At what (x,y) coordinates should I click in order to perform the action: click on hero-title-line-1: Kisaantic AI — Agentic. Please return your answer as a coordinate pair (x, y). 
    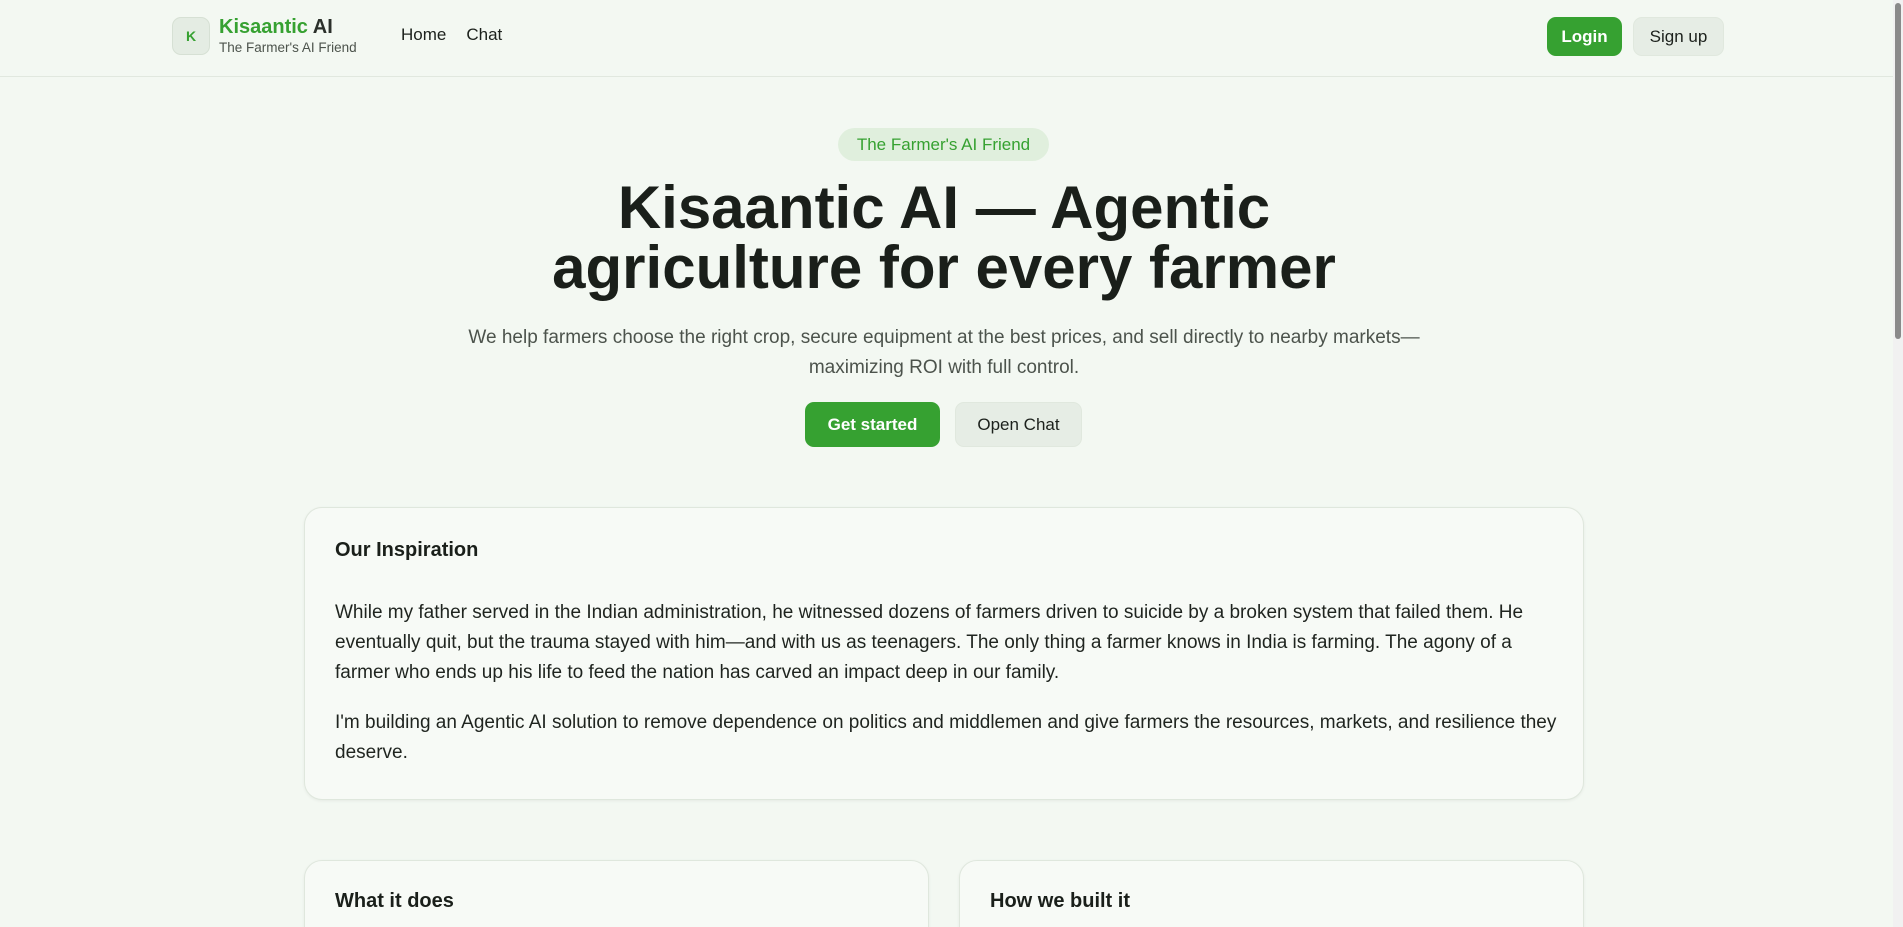
    Looking at the image, I should click on (944, 207).